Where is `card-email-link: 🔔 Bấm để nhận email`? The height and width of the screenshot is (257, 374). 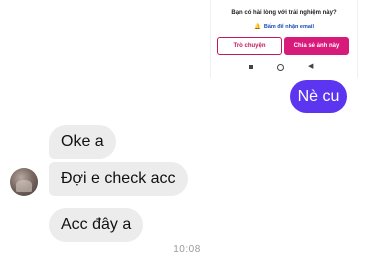
card-email-link: 🔔 Bấm để nhận email is located at coordinates (284, 27).